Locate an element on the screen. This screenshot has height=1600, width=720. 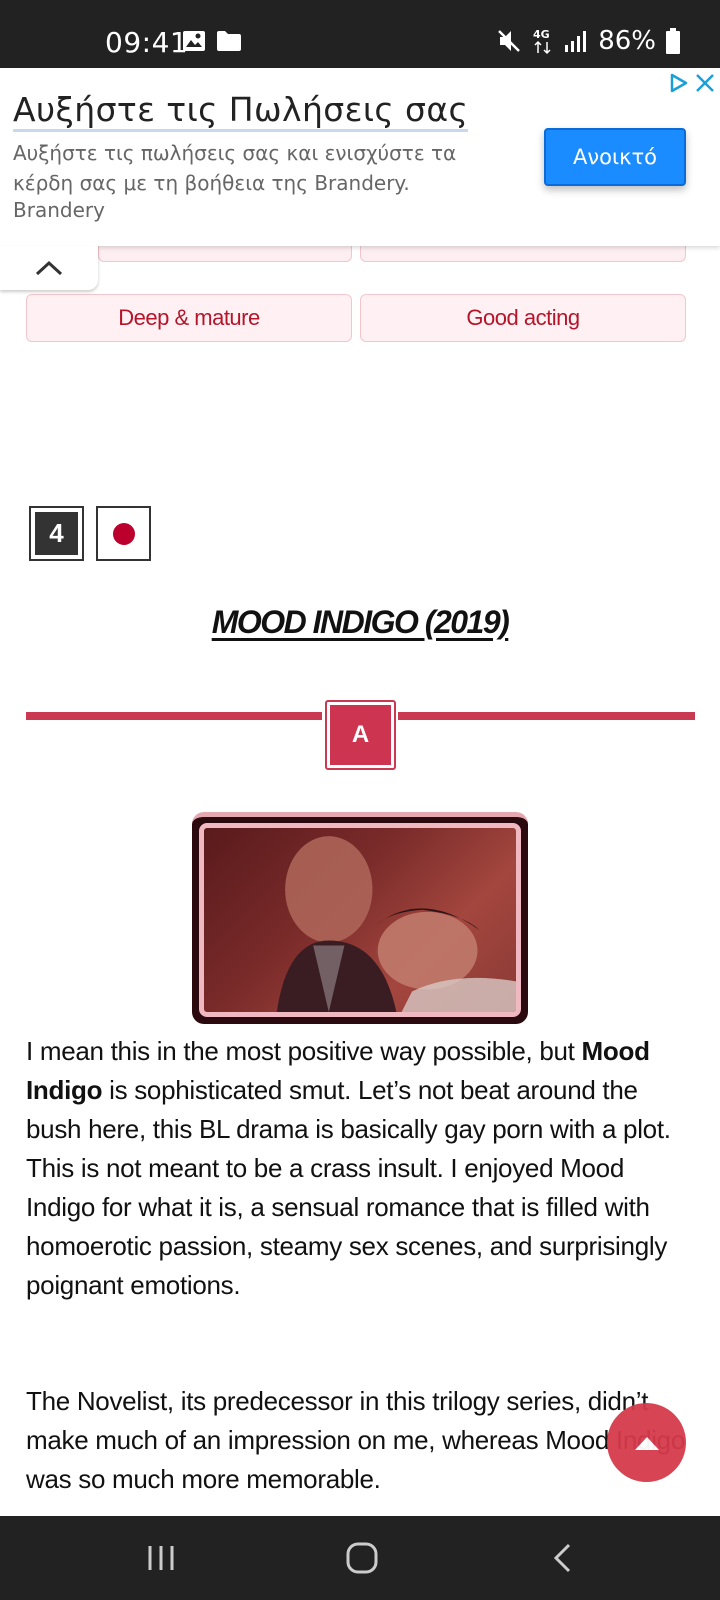
chevron-up-icon is located at coordinates (49, 268).